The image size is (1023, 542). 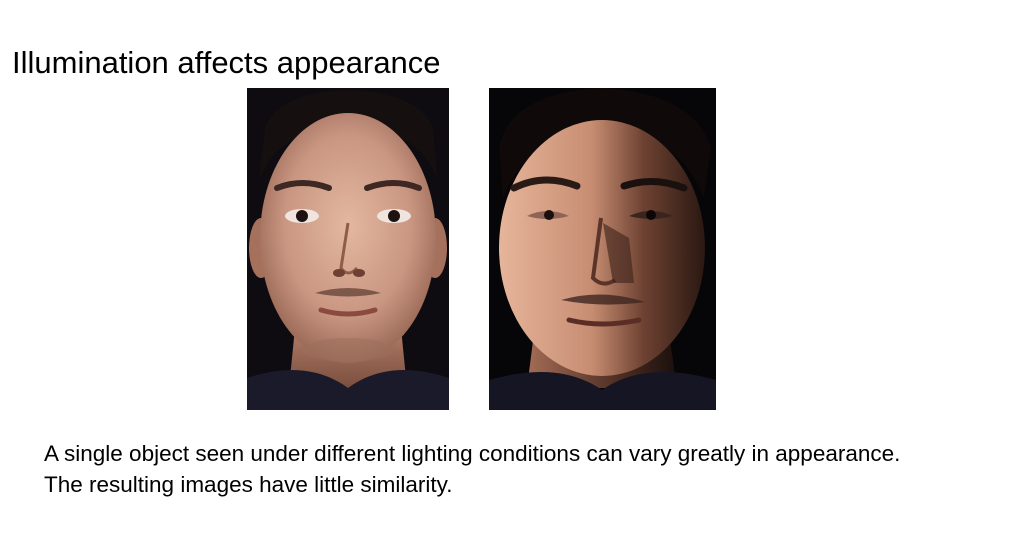 I want to click on face-photo-frontal-lighting, so click(x=348, y=249).